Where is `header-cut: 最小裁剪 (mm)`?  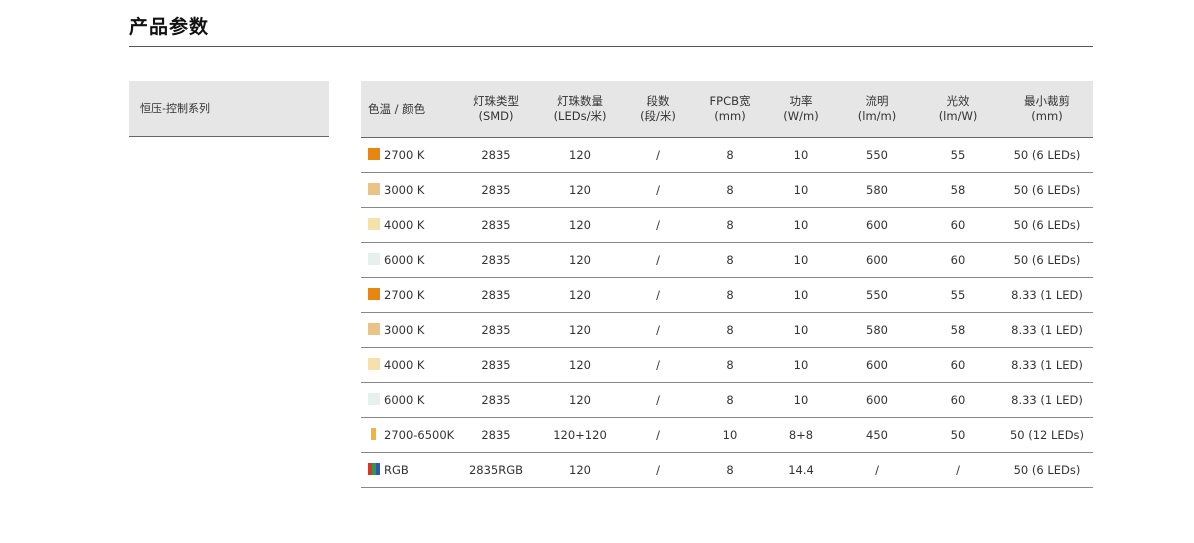
header-cut: 最小裁剪 (mm) is located at coordinates (1047, 109).